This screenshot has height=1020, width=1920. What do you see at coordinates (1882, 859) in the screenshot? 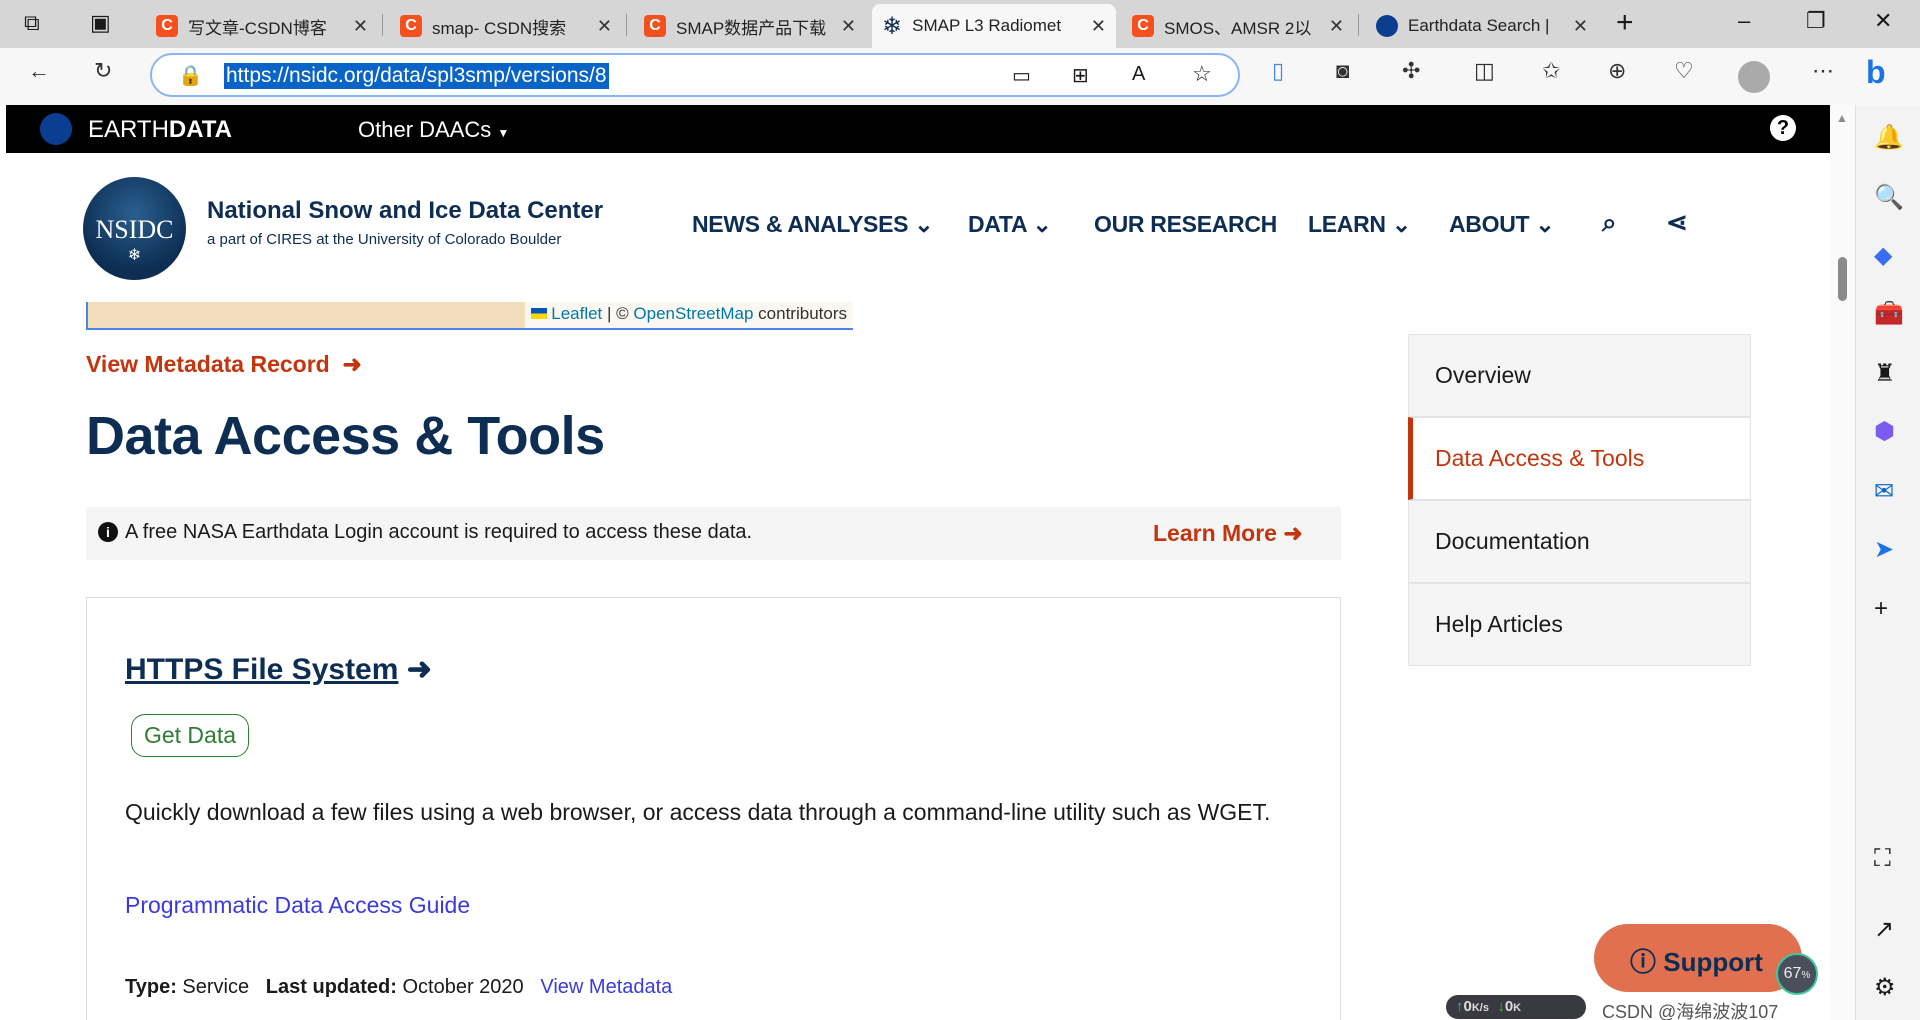
I see `screenshot-icon: ⛶` at bounding box center [1882, 859].